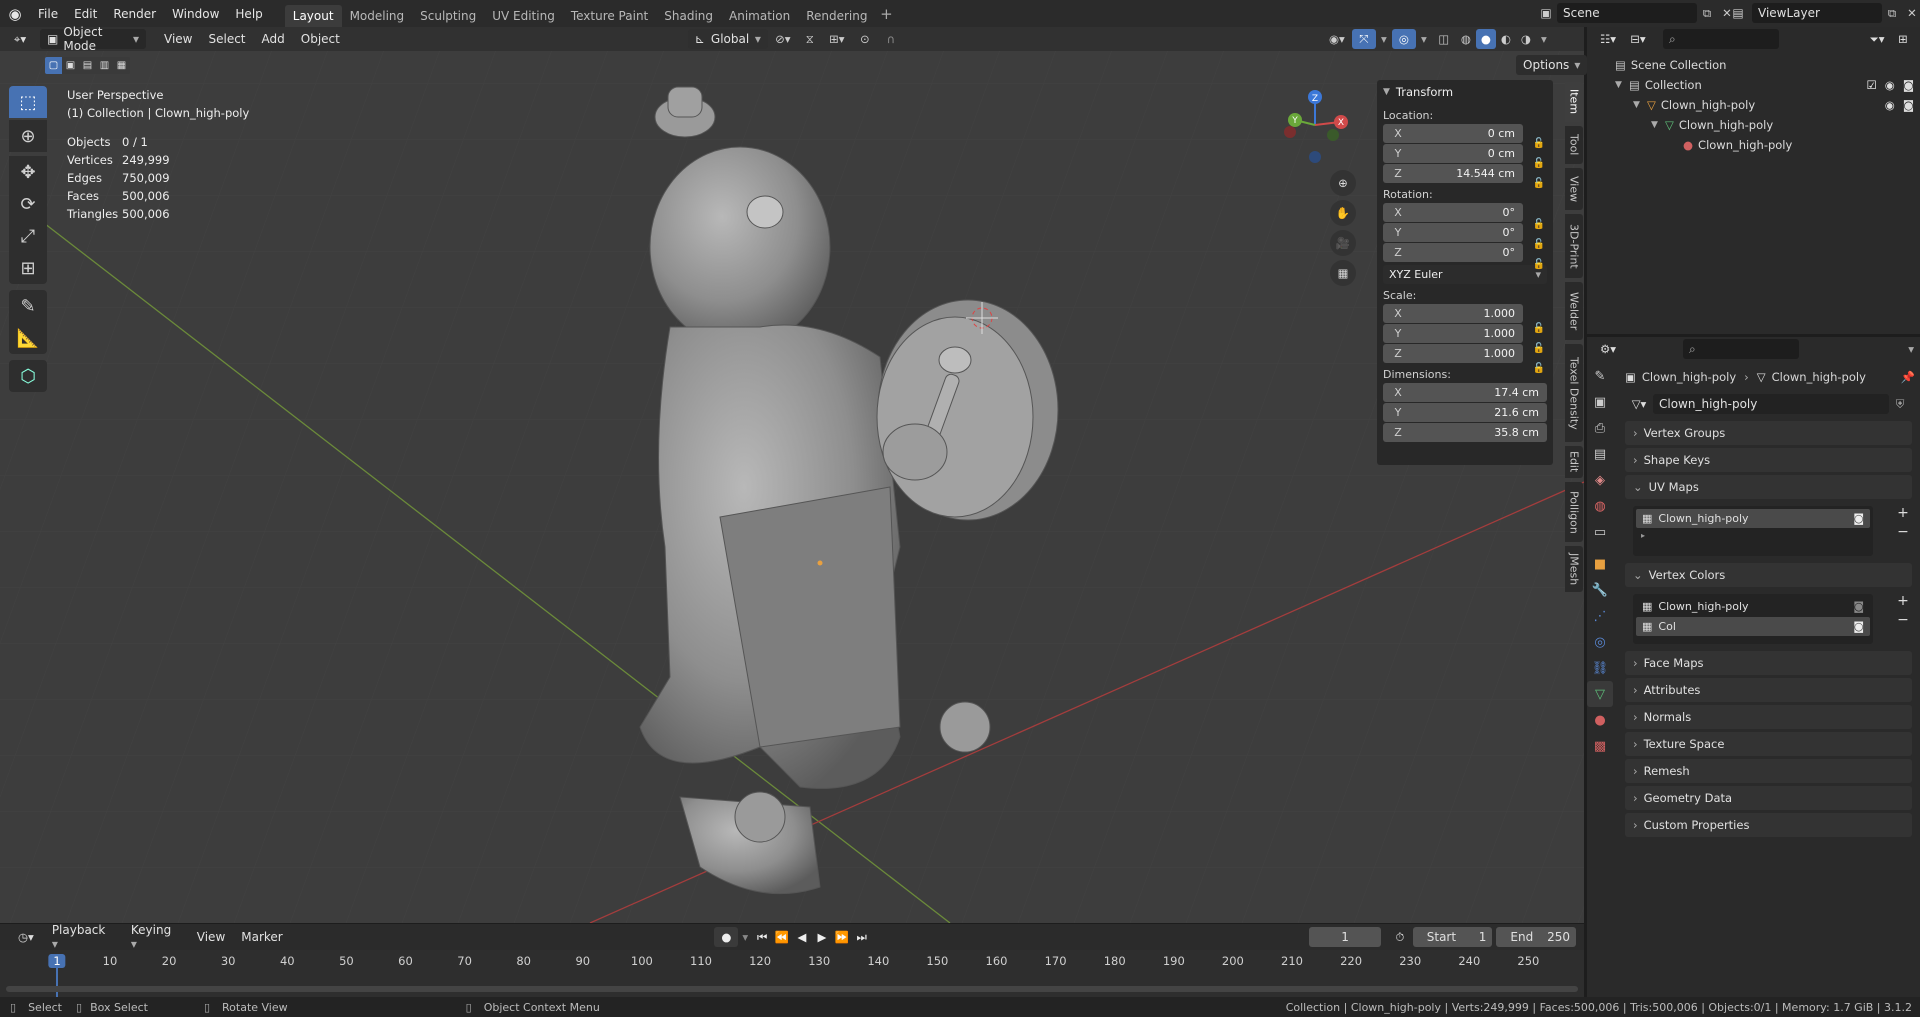 The image size is (1920, 1017). Describe the element at coordinates (87, 65) in the screenshot. I see `select-subtract-icon: ▤` at that location.